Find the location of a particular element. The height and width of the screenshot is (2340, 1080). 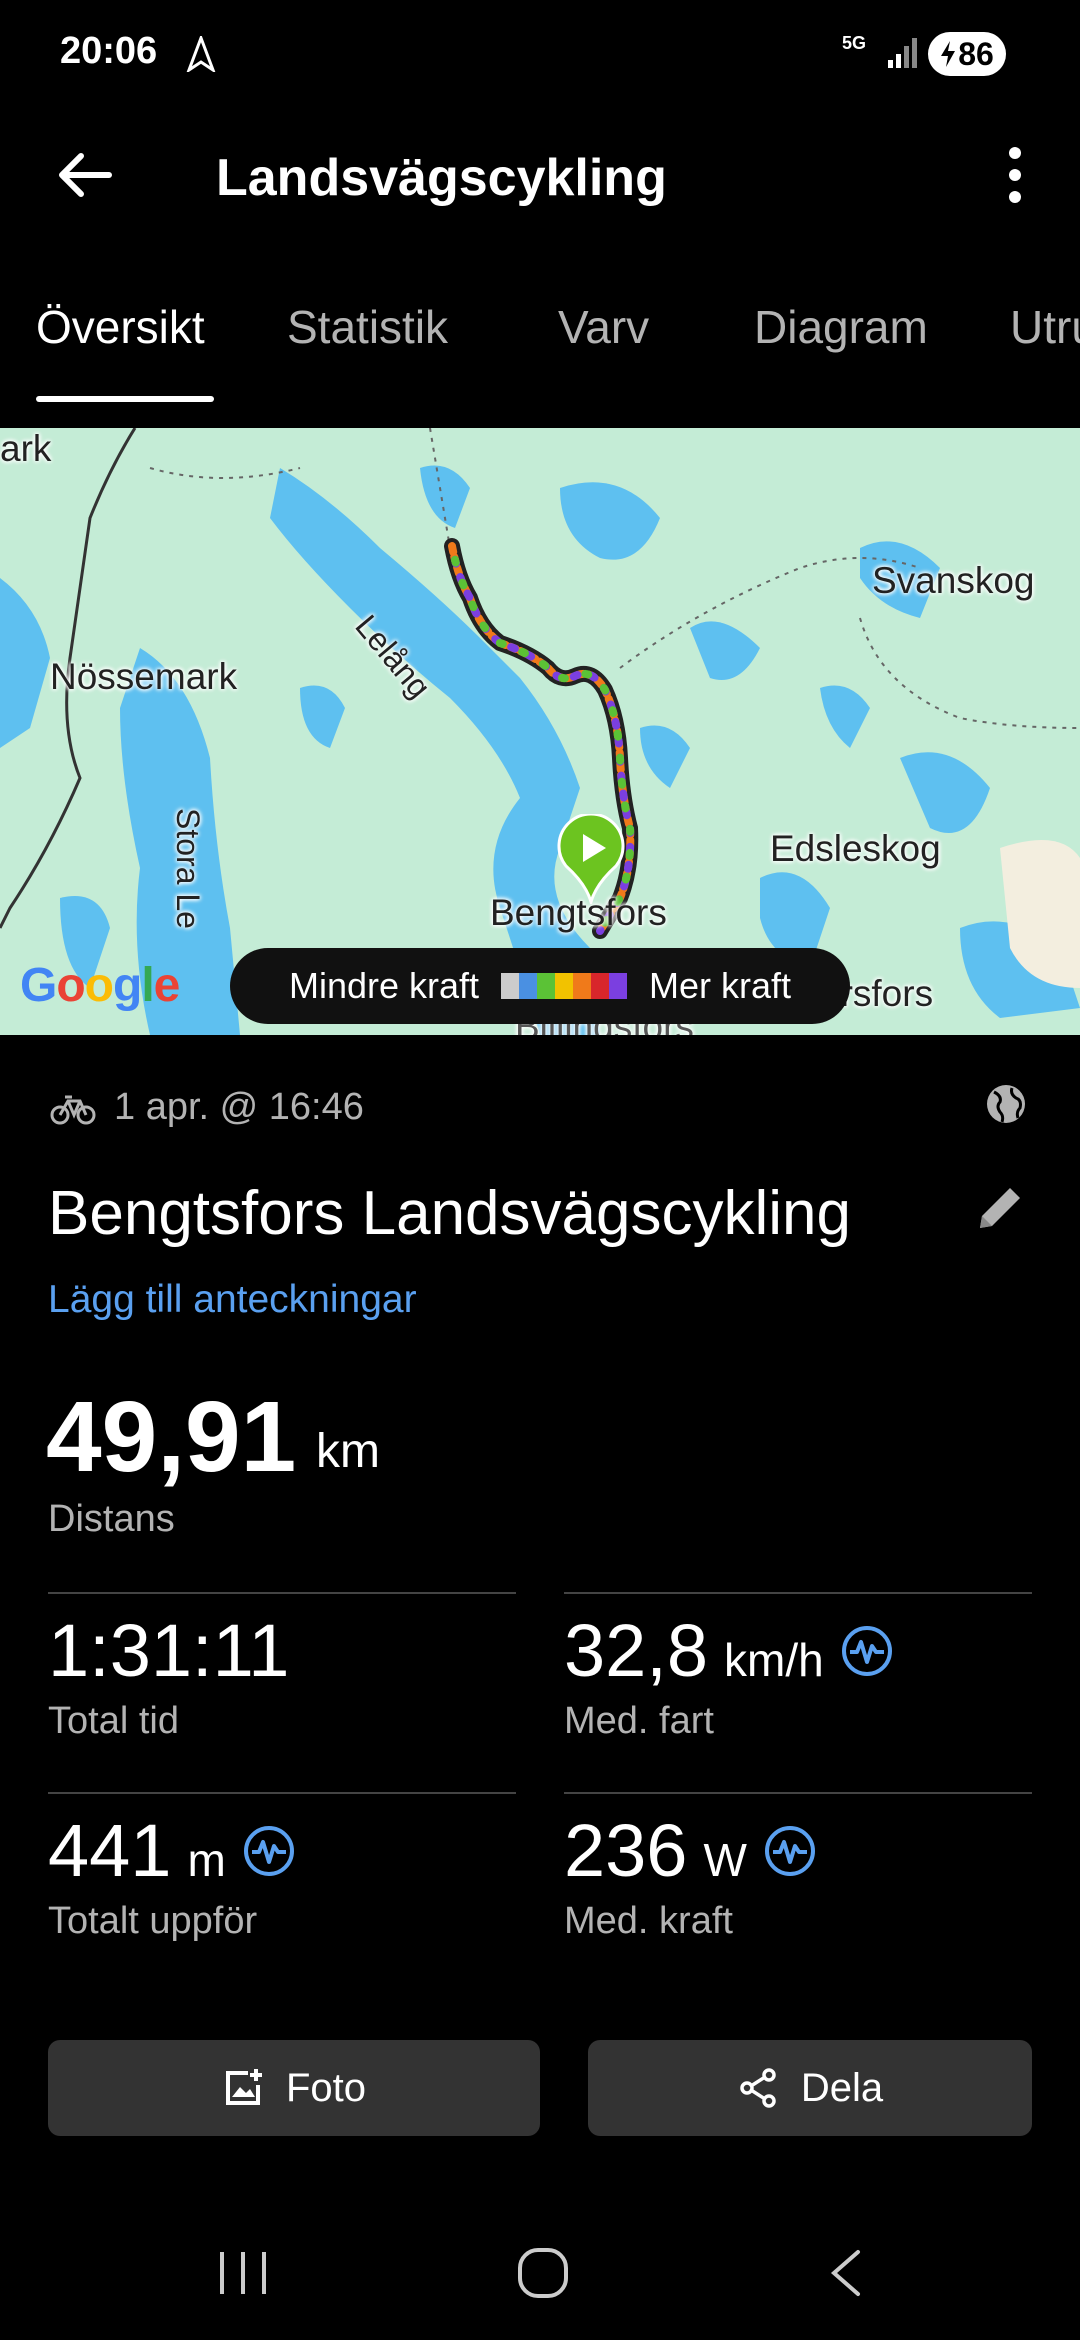

more-options-button is located at coordinates (1015, 175).